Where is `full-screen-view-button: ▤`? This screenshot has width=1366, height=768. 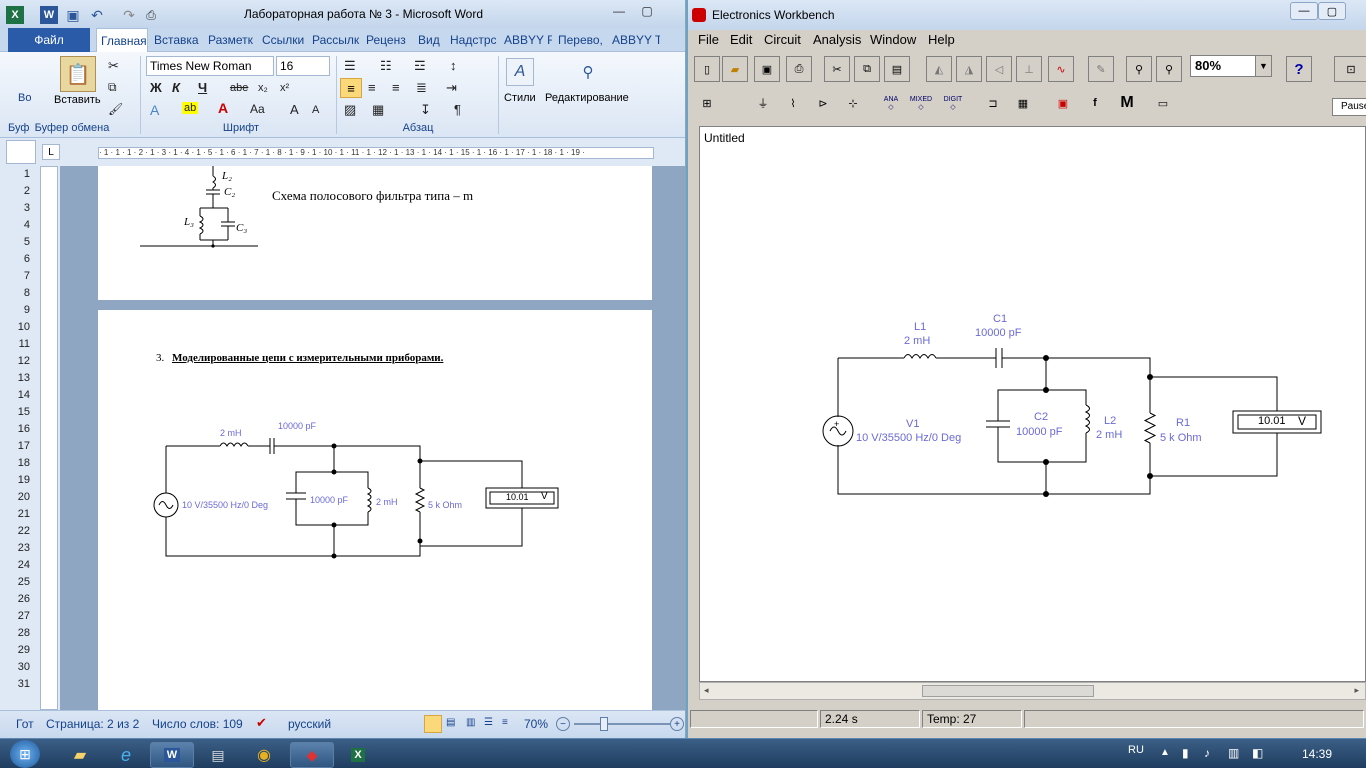 full-screen-view-button: ▤ is located at coordinates (450, 722).